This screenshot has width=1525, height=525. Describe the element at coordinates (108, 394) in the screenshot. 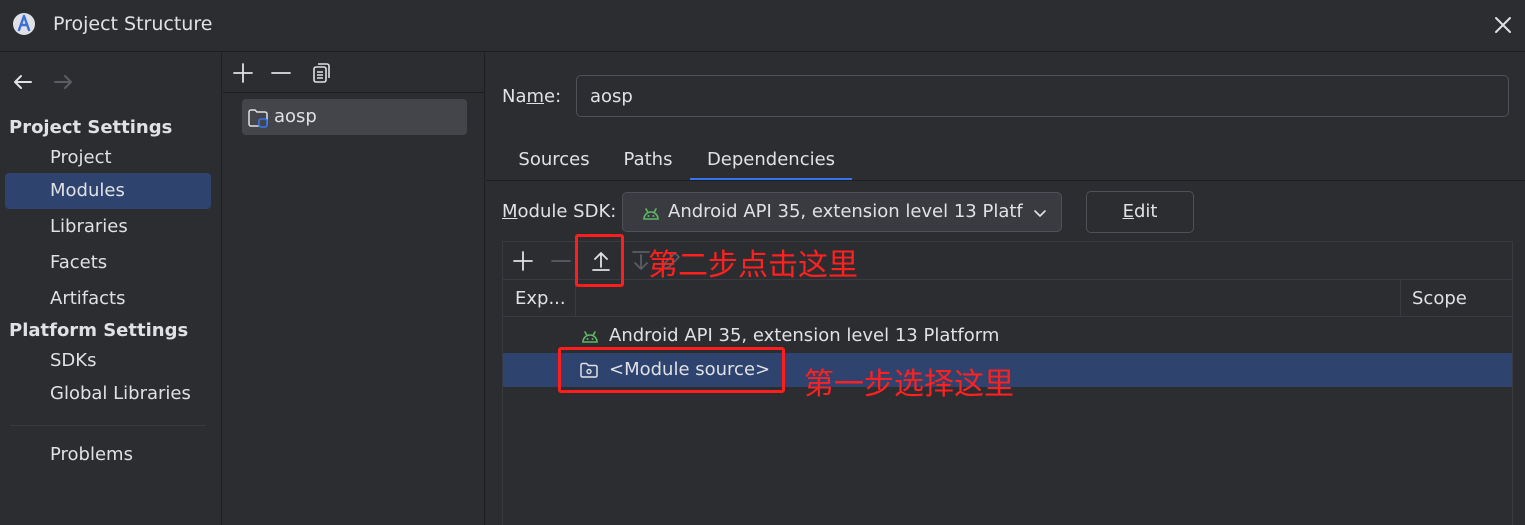

I see `nav-item-global-libraries: Global Libraries` at that location.